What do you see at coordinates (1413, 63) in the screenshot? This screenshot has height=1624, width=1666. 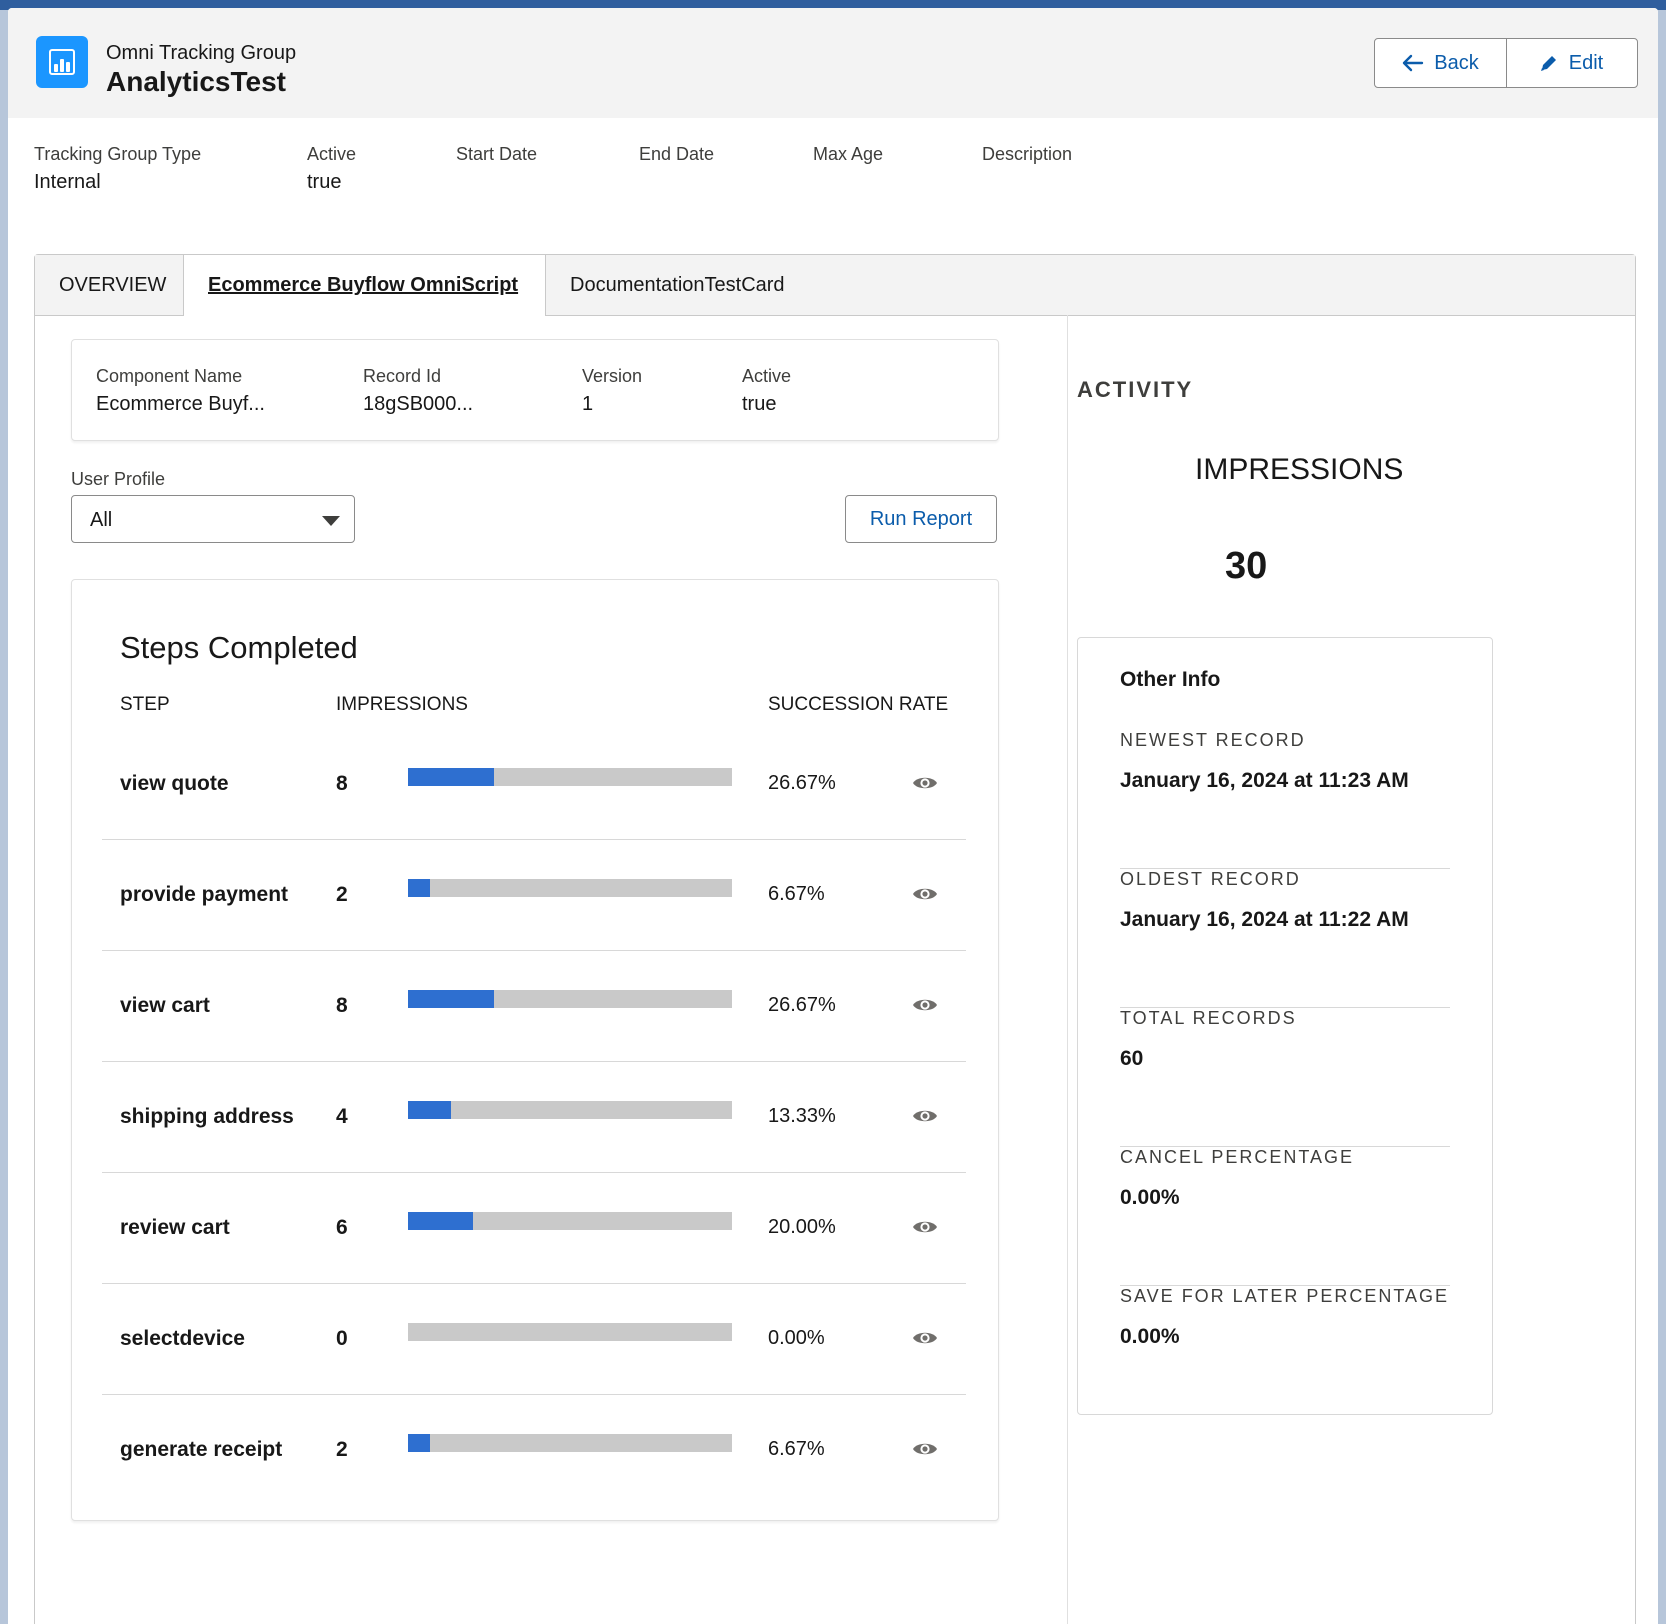 I see `arrow-left-icon` at bounding box center [1413, 63].